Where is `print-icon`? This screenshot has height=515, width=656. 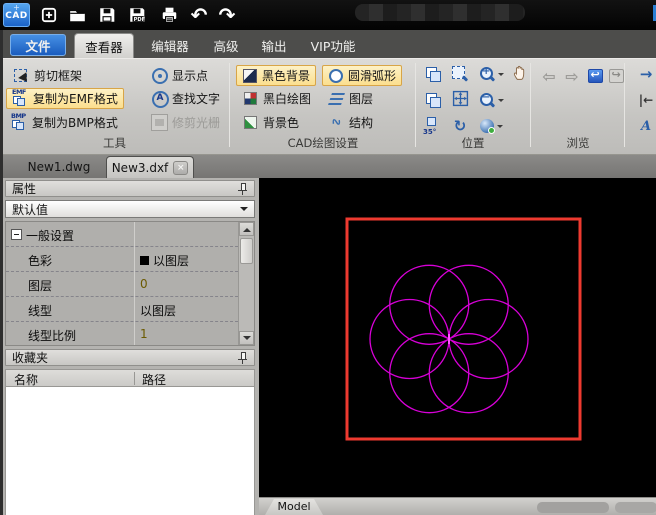 print-icon is located at coordinates (169, 15).